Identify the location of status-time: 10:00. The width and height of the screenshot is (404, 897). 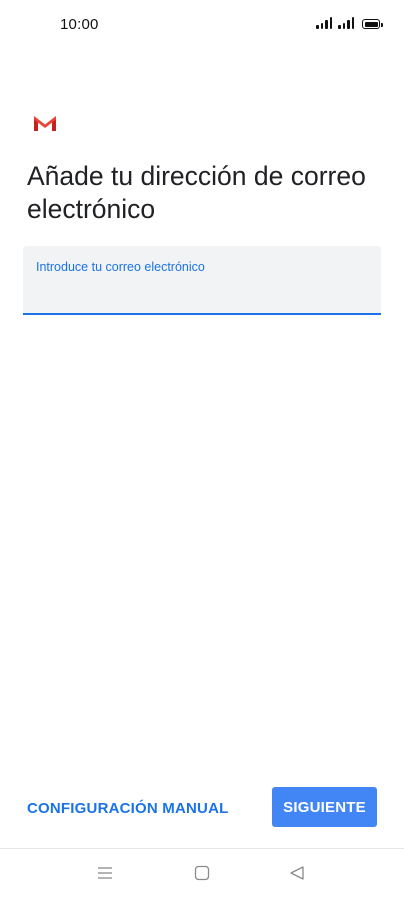
(79, 24).